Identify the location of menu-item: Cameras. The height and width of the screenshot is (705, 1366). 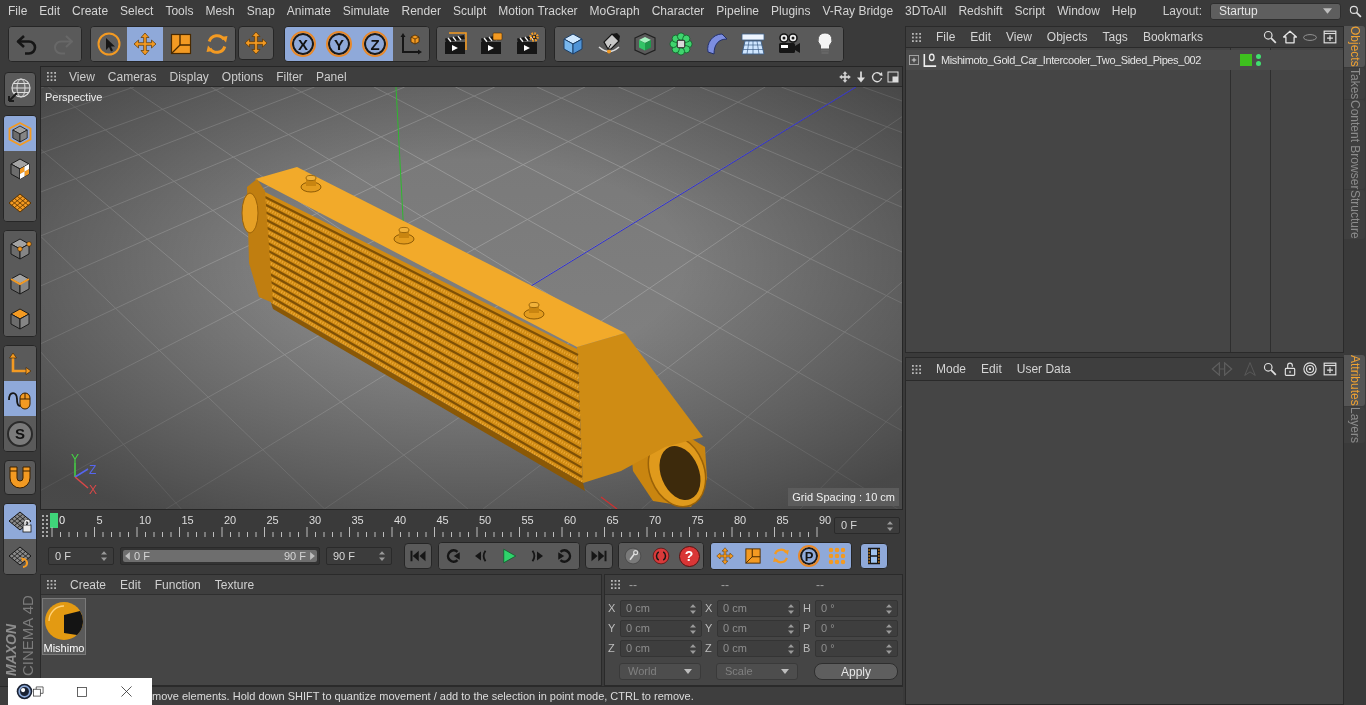
(132, 76).